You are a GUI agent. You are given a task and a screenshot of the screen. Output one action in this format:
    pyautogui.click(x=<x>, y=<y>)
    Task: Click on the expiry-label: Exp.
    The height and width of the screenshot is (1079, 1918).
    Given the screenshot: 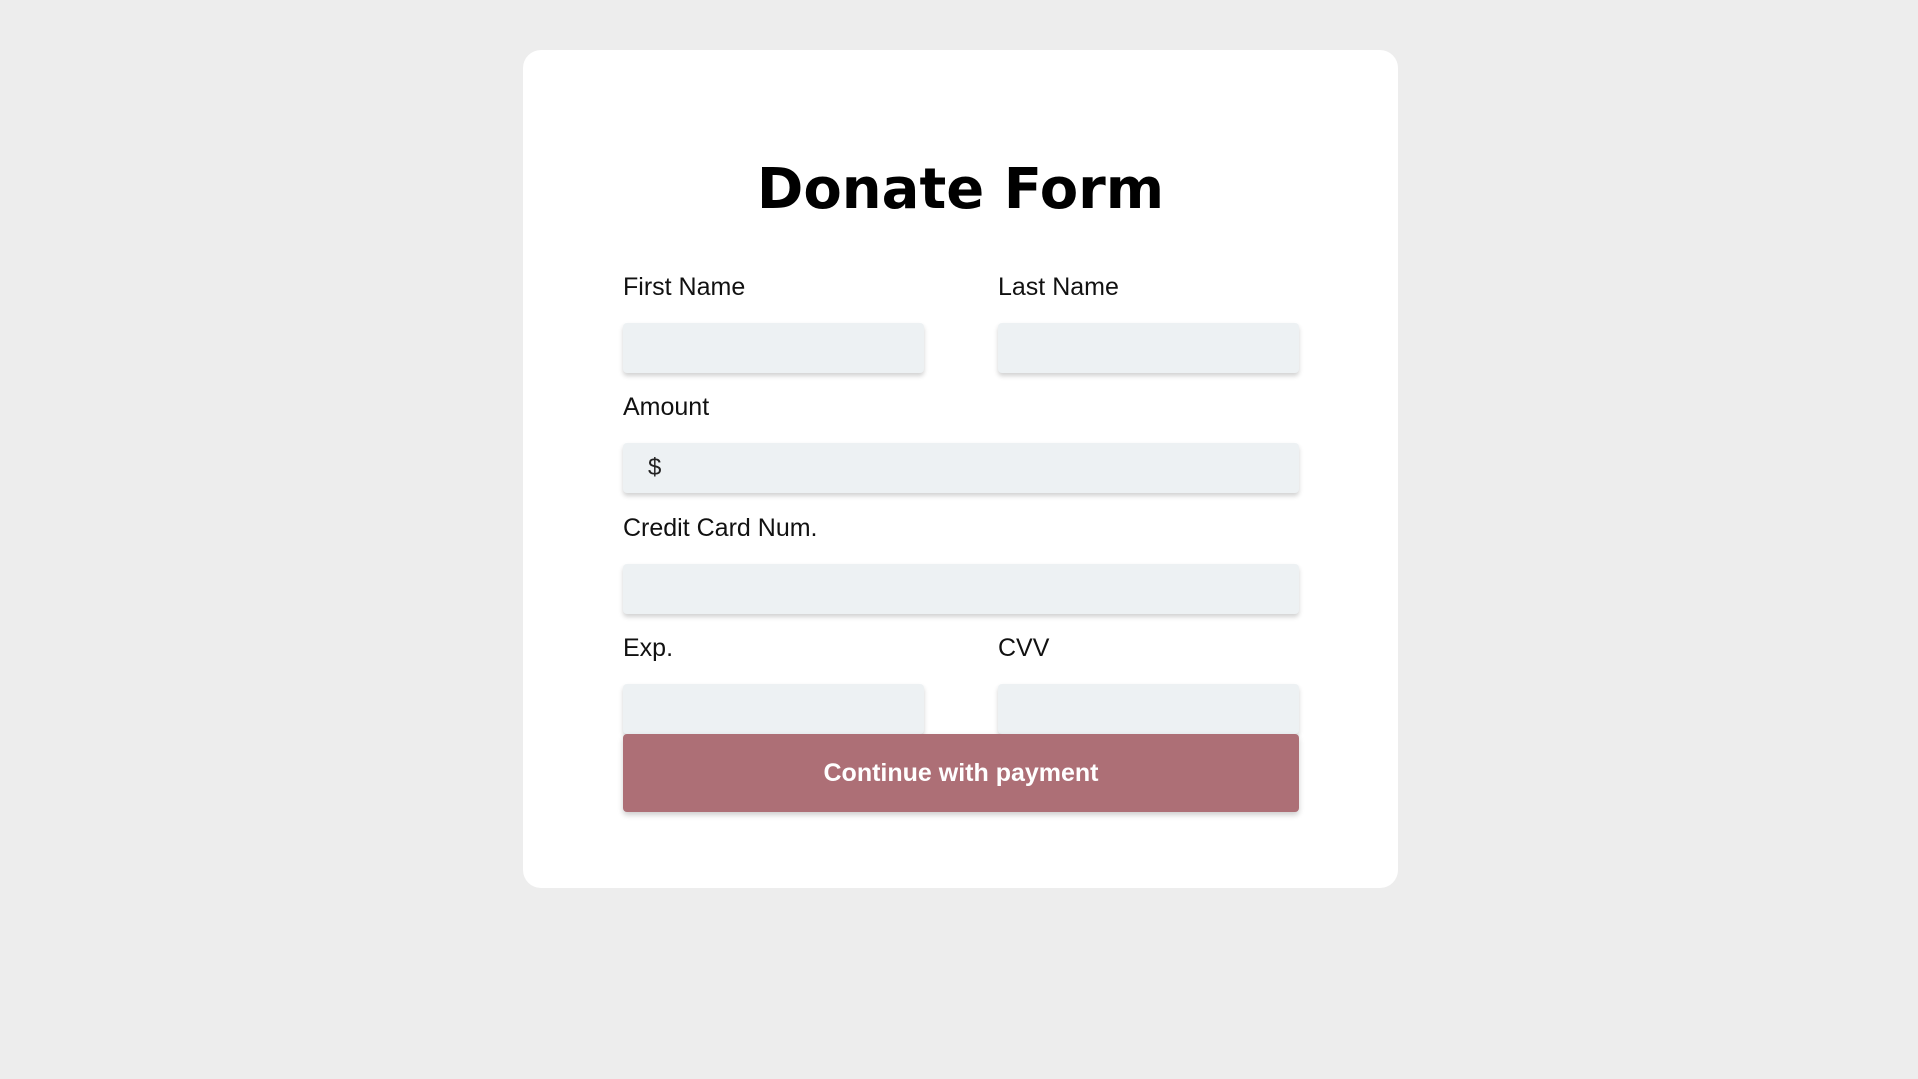 What is the action you would take?
    pyautogui.click(x=648, y=648)
    